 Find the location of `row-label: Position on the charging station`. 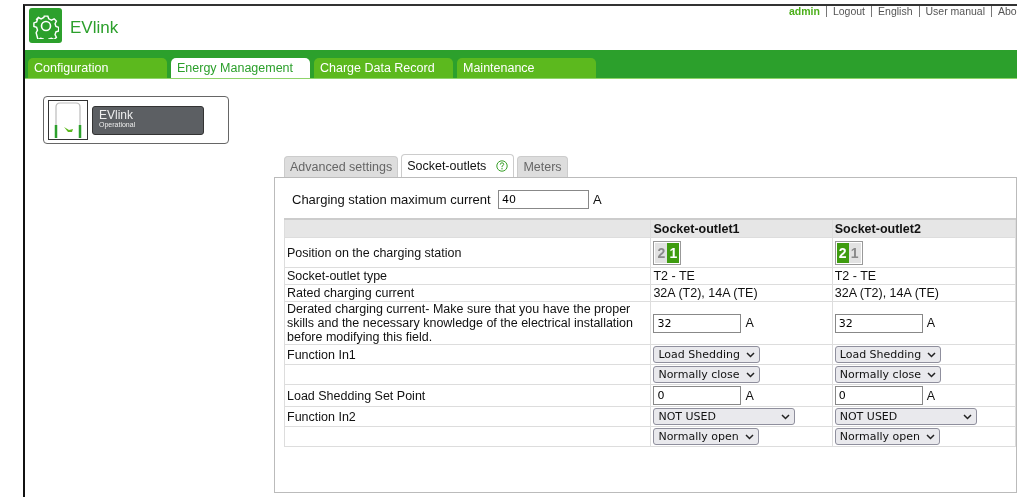

row-label: Position on the charging station is located at coordinates (467, 252).